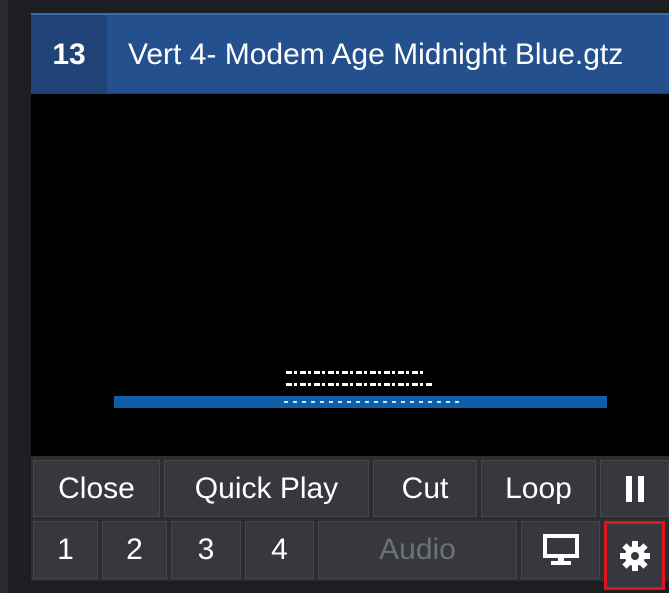  I want to click on pause-button, so click(634, 488).